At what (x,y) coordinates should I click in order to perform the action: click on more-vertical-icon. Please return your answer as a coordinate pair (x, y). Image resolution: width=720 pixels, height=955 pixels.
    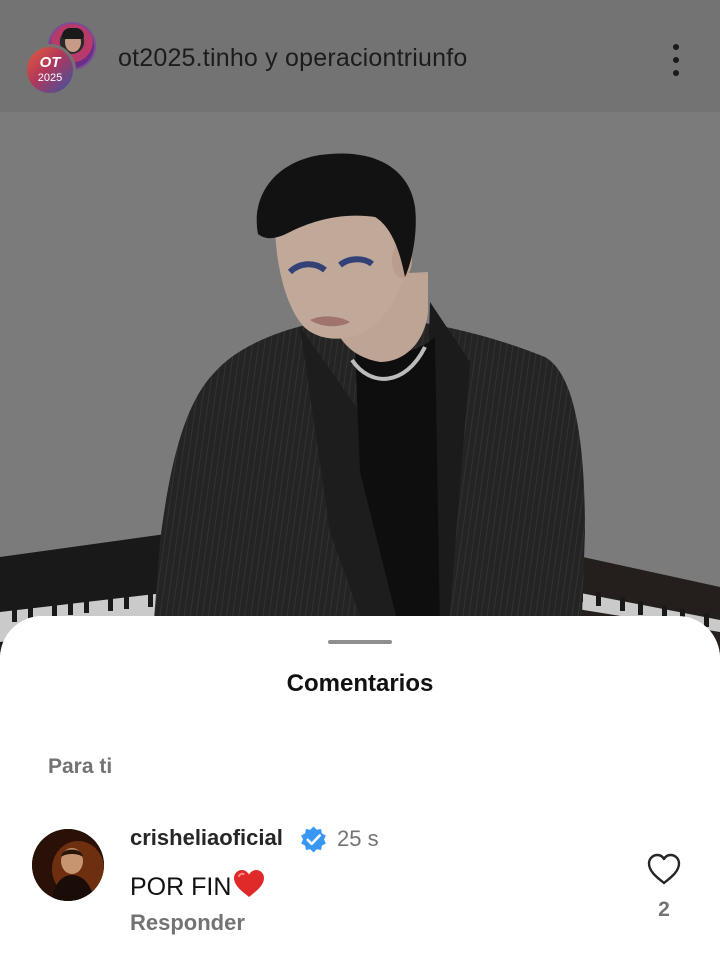
    Looking at the image, I should click on (676, 47).